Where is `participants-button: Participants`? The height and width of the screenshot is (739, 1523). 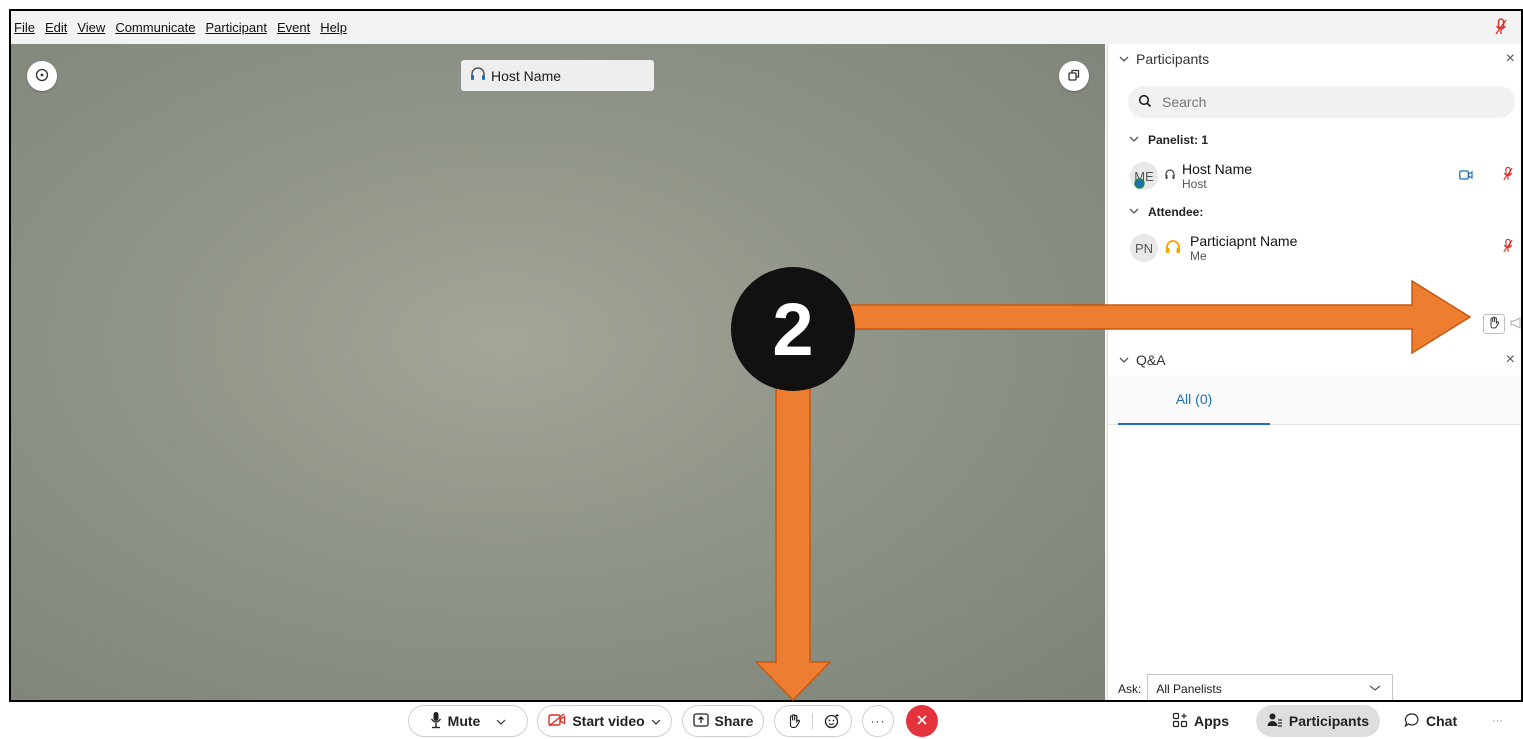
participants-button: Participants is located at coordinates (1318, 721).